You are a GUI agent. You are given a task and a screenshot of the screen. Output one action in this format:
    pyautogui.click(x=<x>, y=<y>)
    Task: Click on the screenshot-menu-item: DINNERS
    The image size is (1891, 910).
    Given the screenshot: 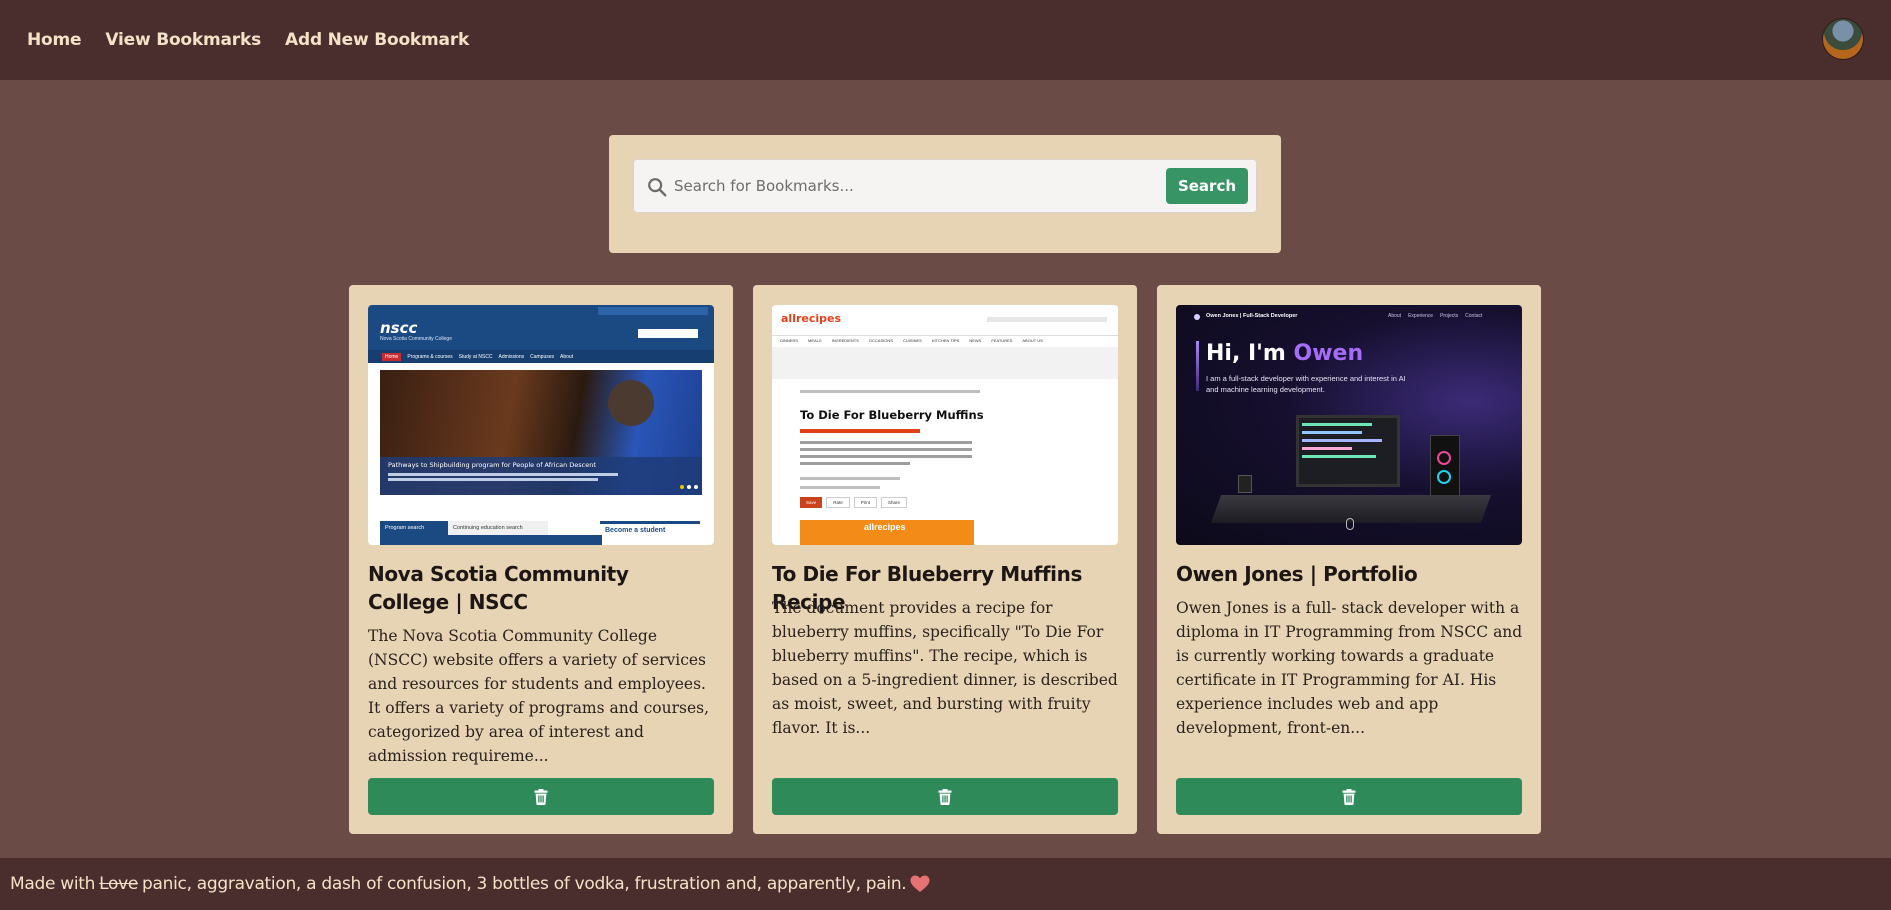 What is the action you would take?
    pyautogui.click(x=789, y=340)
    